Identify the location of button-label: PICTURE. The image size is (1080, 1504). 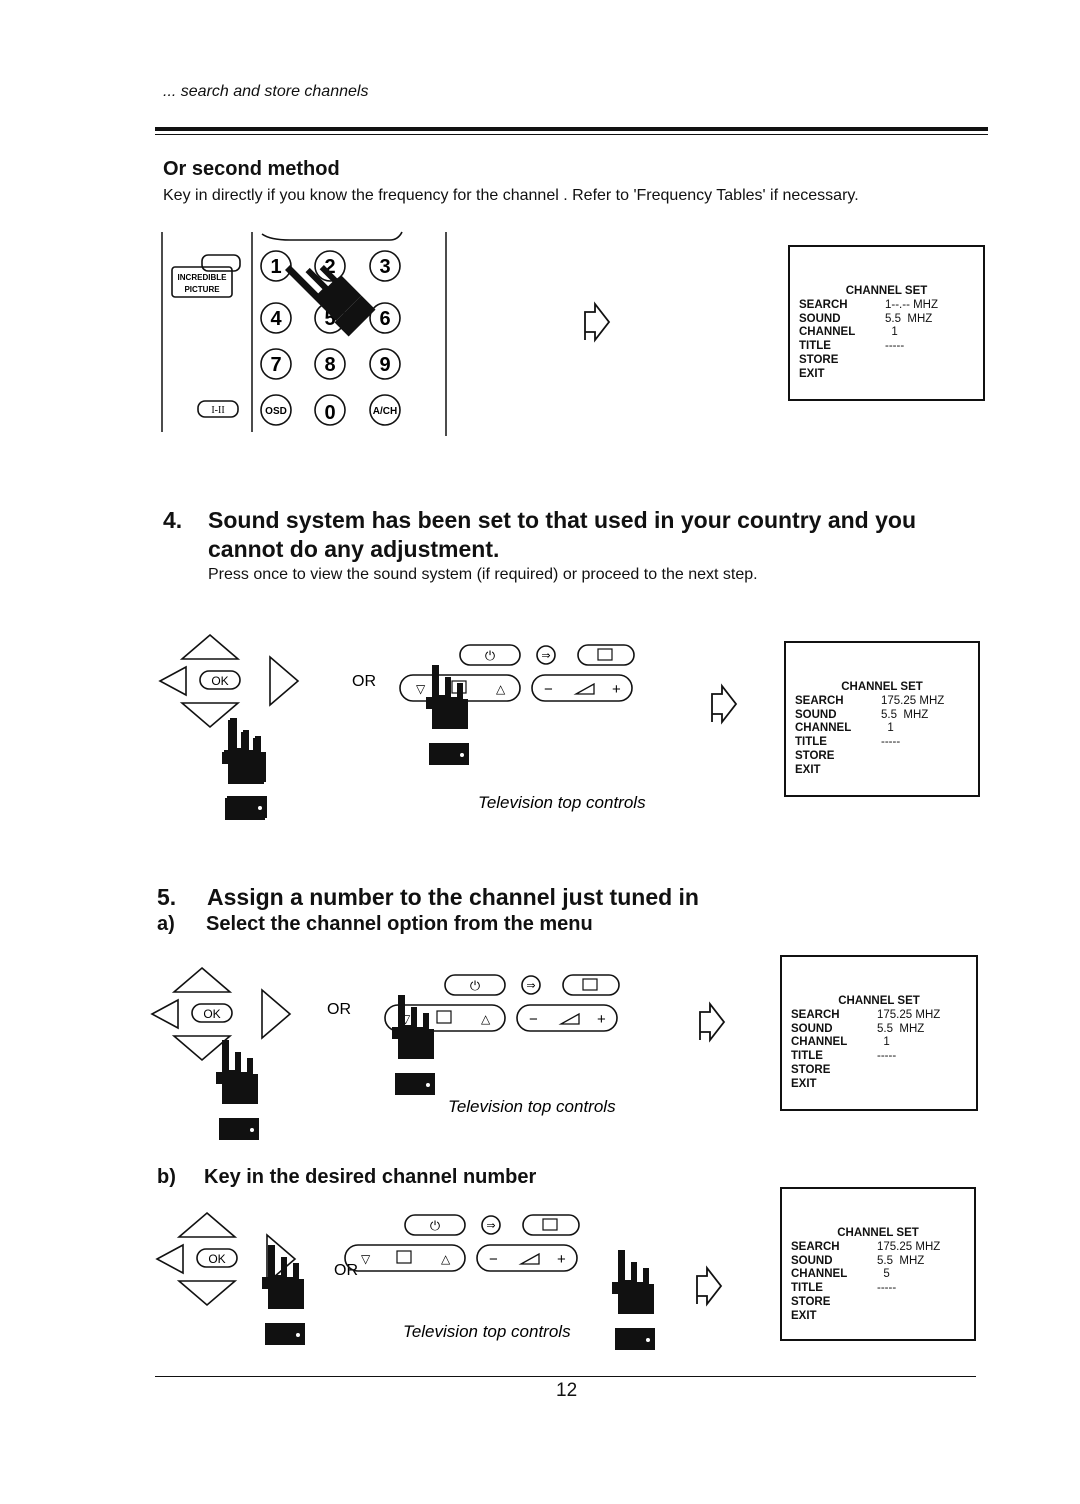
(202, 289).